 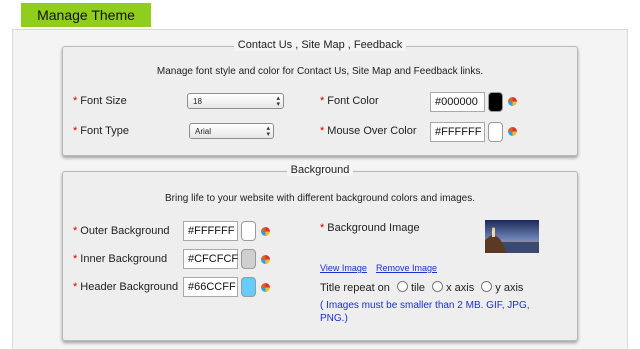 I want to click on inner-background-swatch, so click(x=248, y=259).